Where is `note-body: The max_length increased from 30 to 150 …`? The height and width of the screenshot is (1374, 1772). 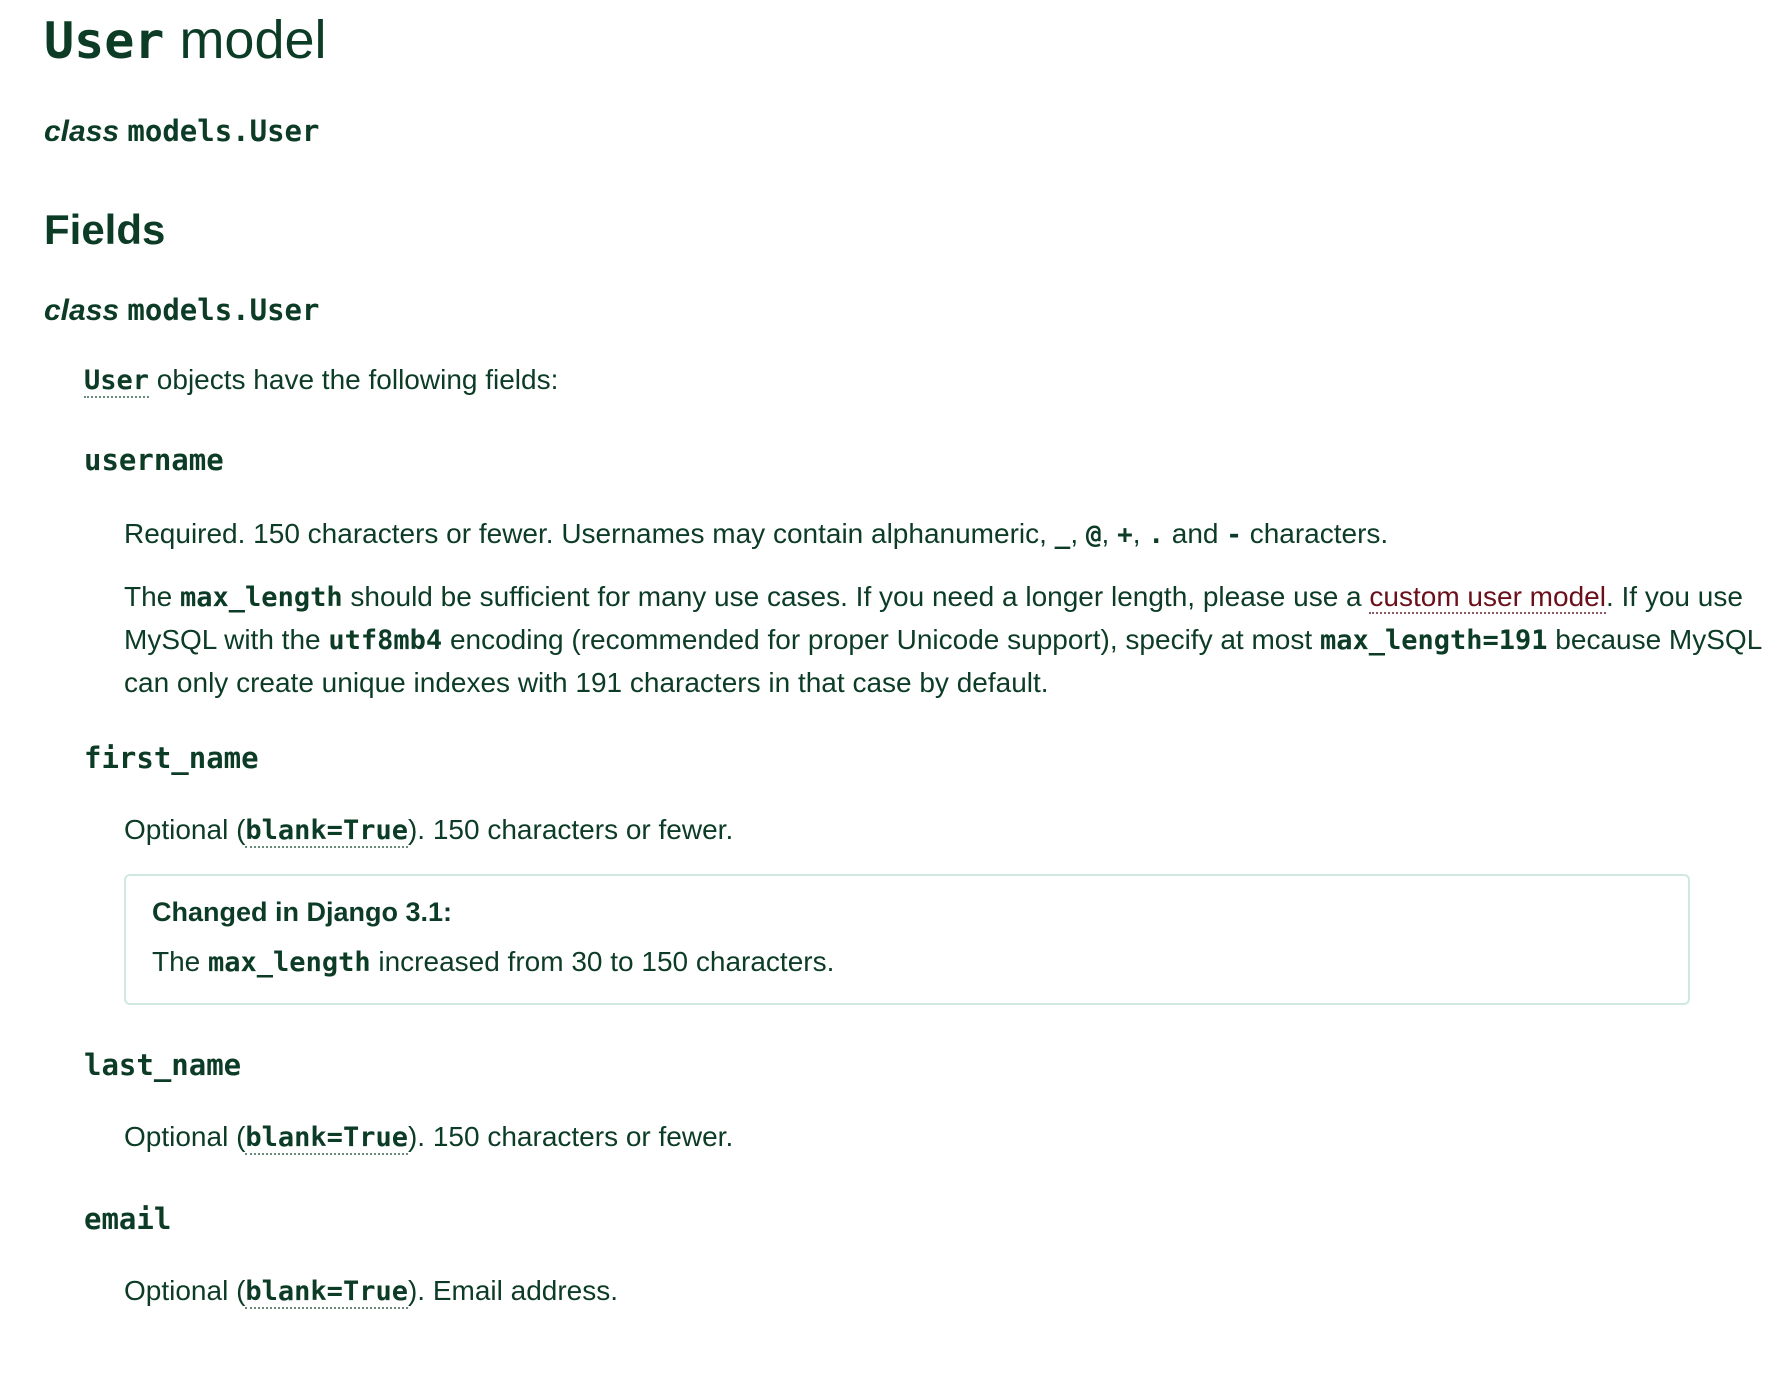
note-body: The max_length increased from 30 to 150 … is located at coordinates (493, 962).